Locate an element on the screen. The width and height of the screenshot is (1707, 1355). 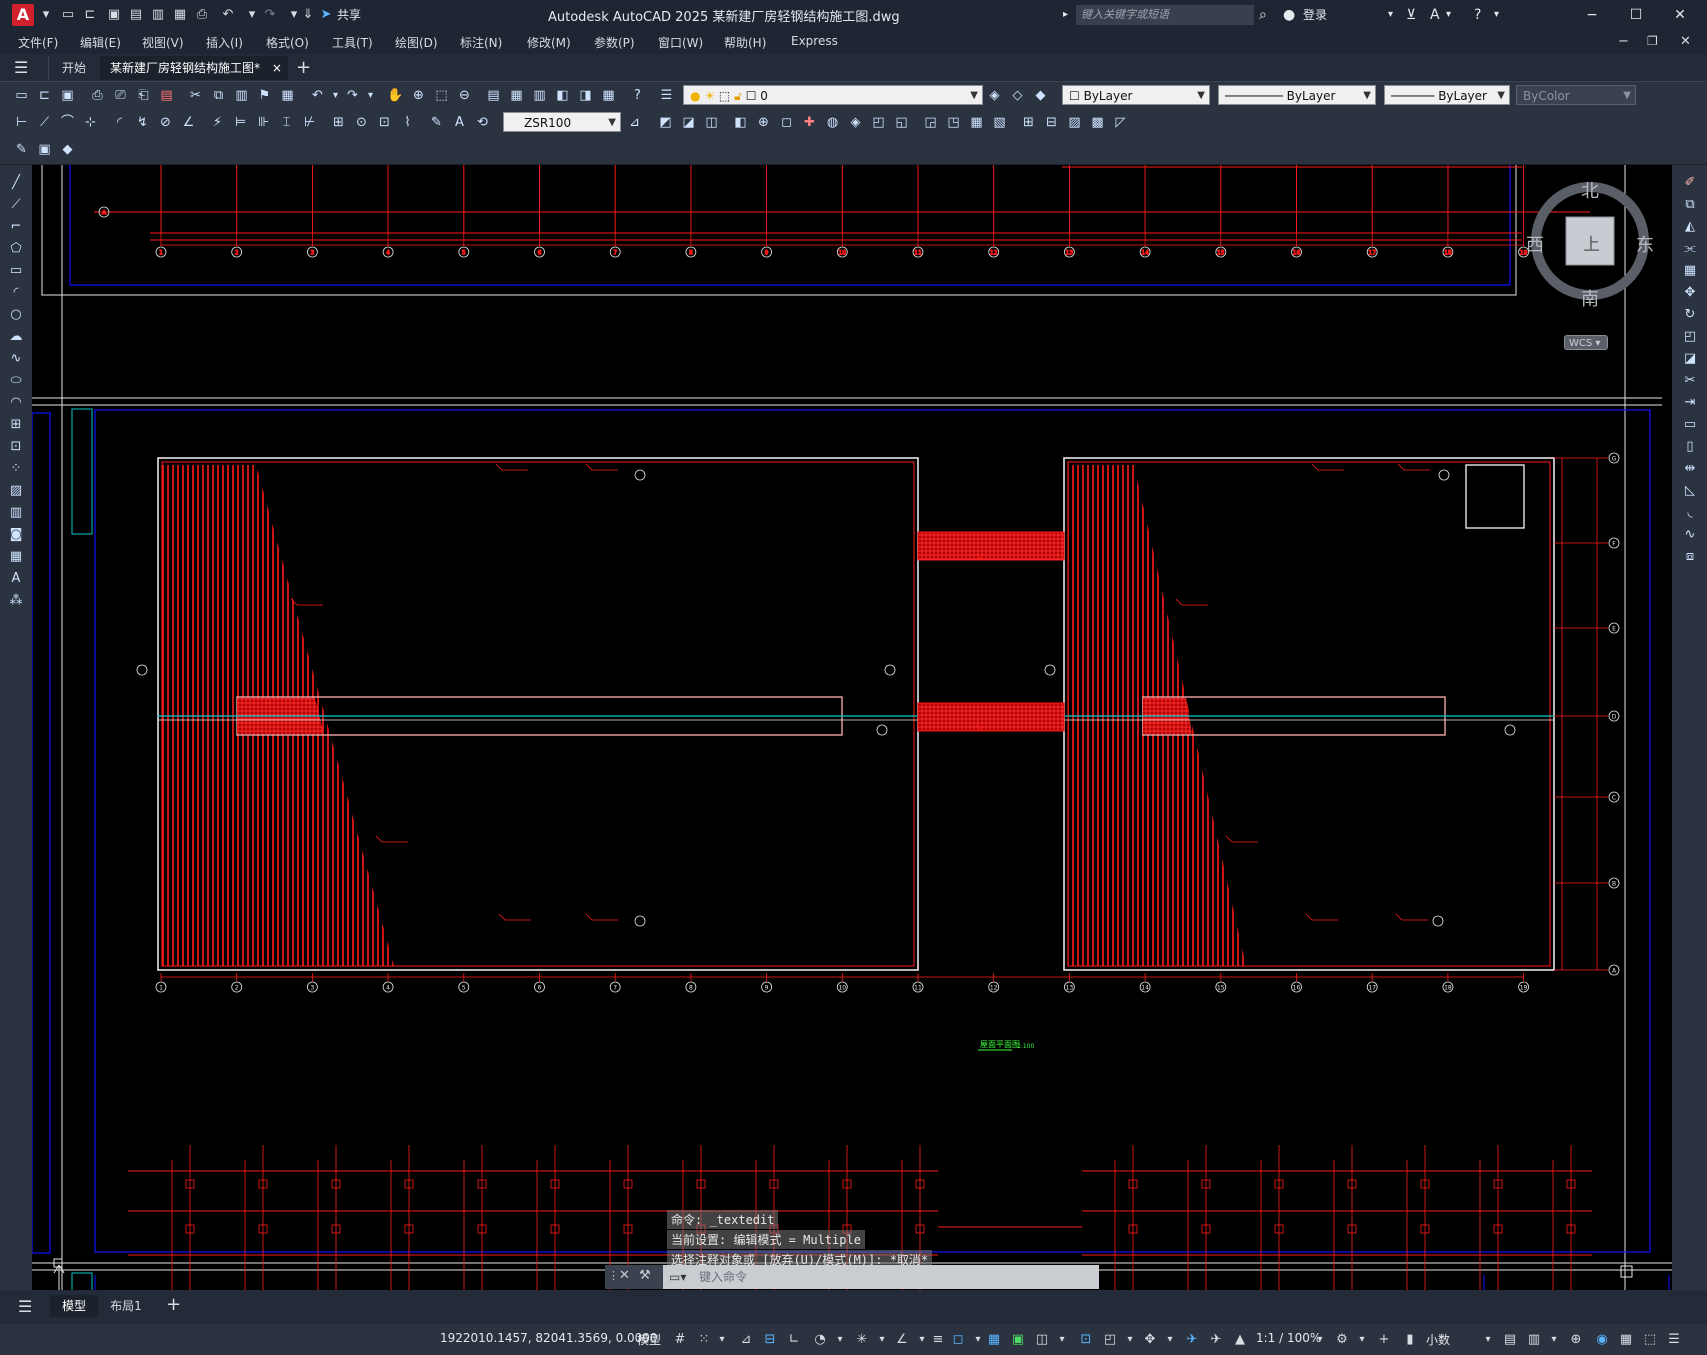
color-dropdown: ☐ ByLayer ▼ is located at coordinates (1136, 95).